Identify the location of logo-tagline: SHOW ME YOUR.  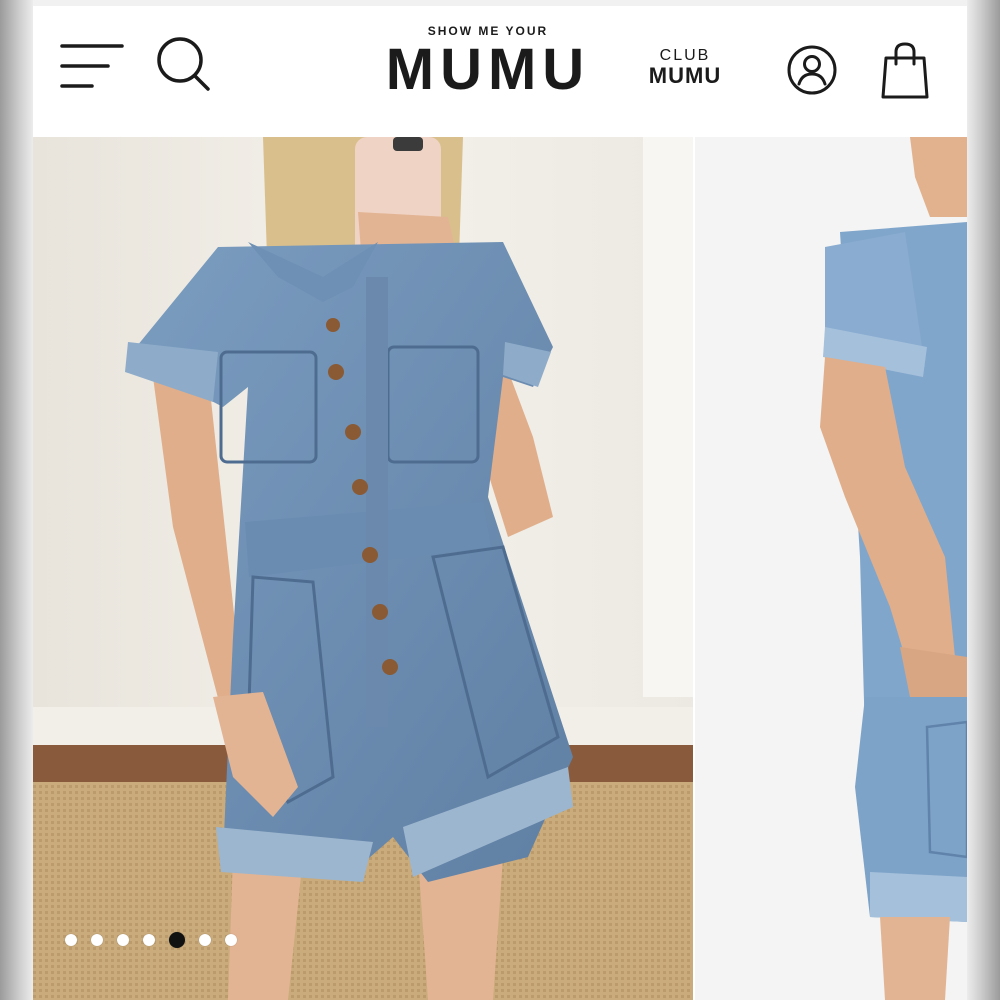
(488, 31).